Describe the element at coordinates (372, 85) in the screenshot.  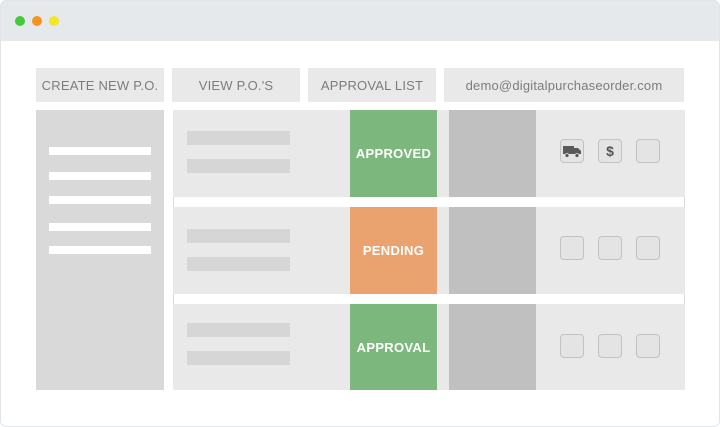
I see `approval-list-button: APPROVAL LIST` at that location.